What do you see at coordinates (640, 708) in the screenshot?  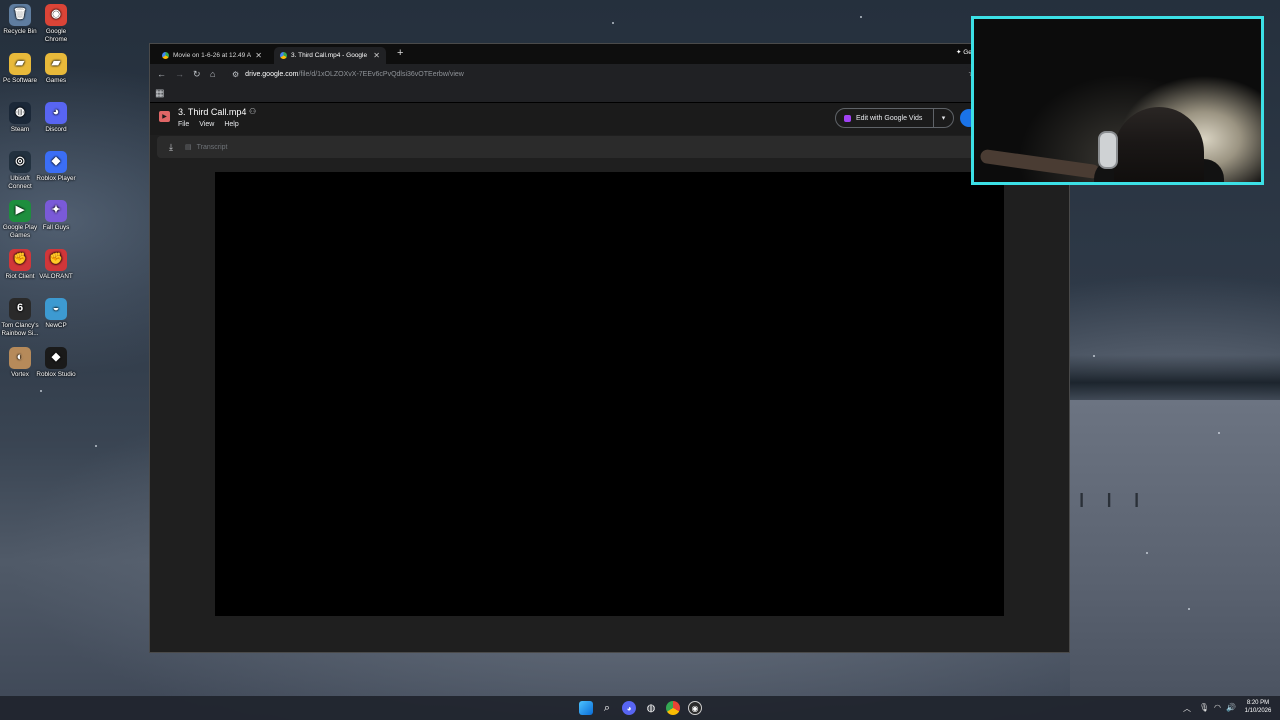 I see `taskbar: ⌕ ◕ ◍ ◉ ︿ 🎙 ◠ 🔊 8:20 PM 1/10/2026` at bounding box center [640, 708].